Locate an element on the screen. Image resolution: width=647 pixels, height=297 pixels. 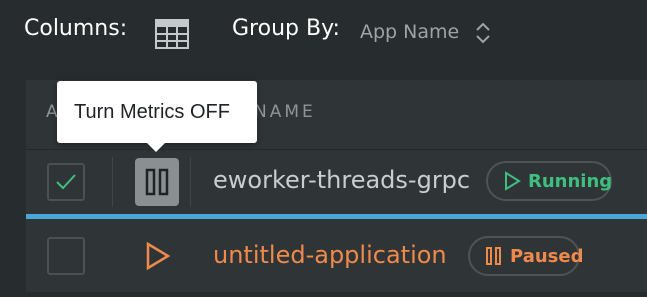
play-icon is located at coordinates (158, 256).